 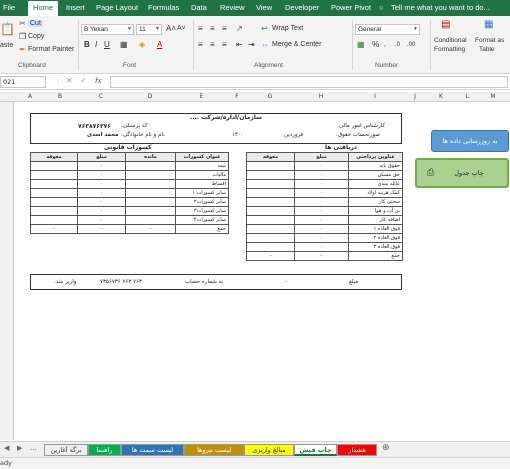 What do you see at coordinates (224, 29) in the screenshot?
I see `align-bottom-icon: ≡` at bounding box center [224, 29].